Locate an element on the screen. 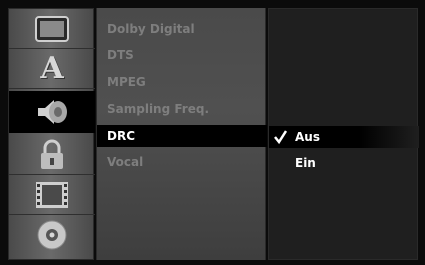  category-audio is located at coordinates (52, 112).